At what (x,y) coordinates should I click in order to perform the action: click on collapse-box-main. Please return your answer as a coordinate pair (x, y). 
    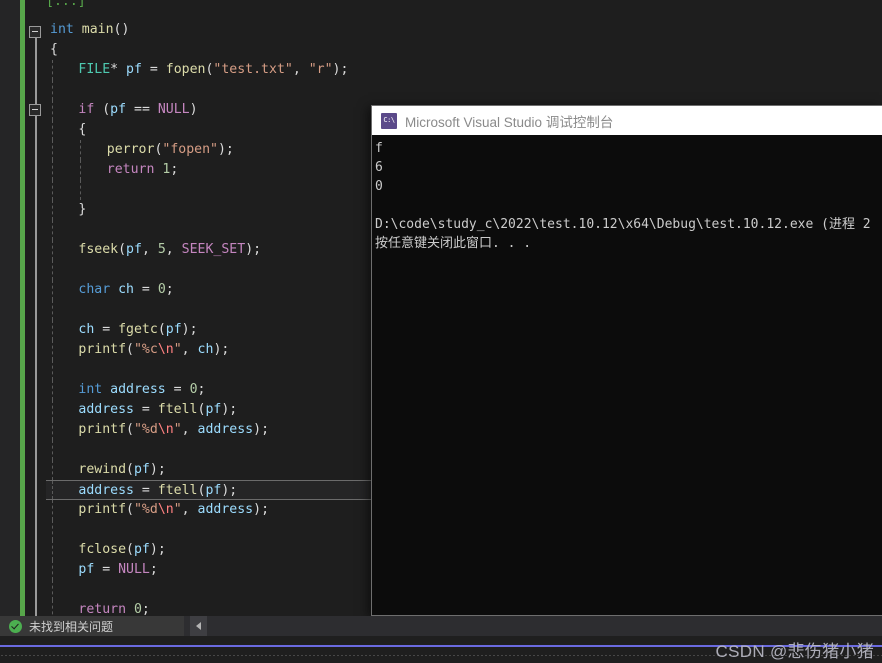
    Looking at the image, I should click on (35, 32).